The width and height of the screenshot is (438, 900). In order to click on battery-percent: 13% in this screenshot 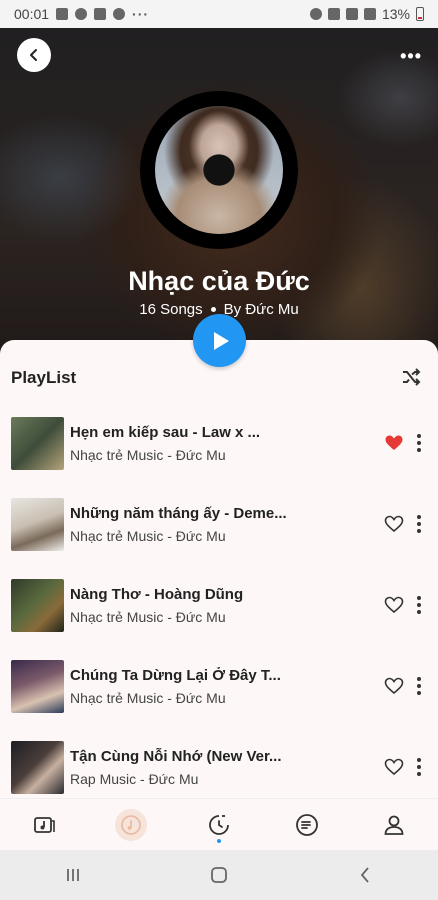, I will do `click(395, 14)`.